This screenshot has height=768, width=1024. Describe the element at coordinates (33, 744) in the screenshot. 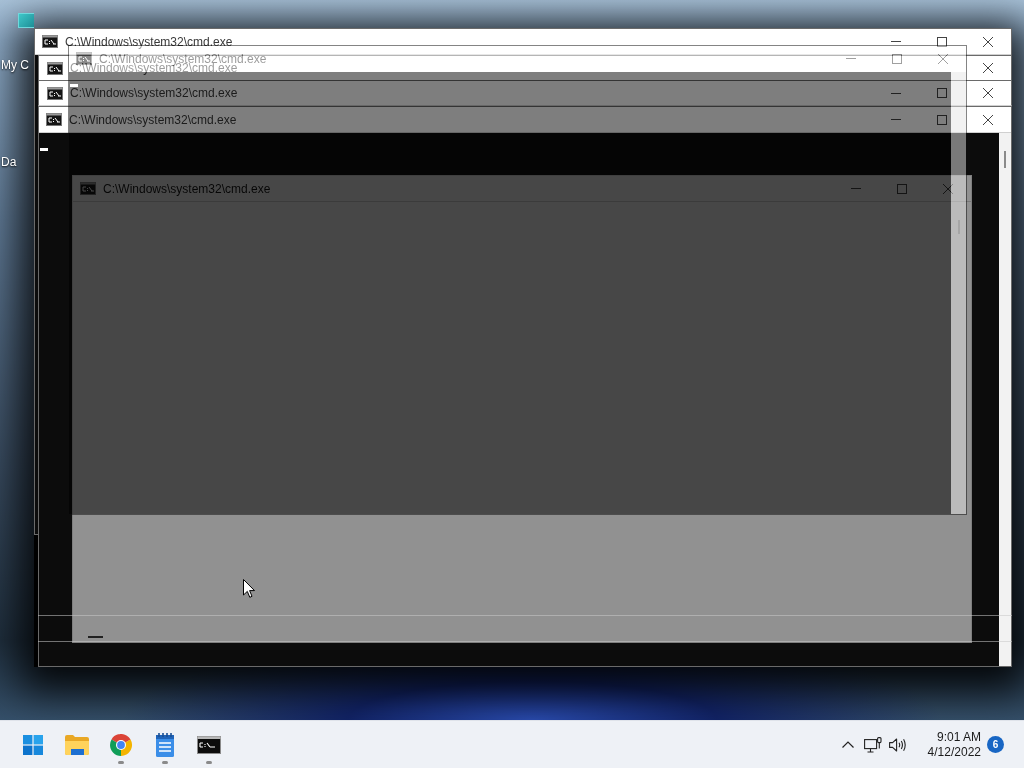

I see `four-panes-icon` at that location.